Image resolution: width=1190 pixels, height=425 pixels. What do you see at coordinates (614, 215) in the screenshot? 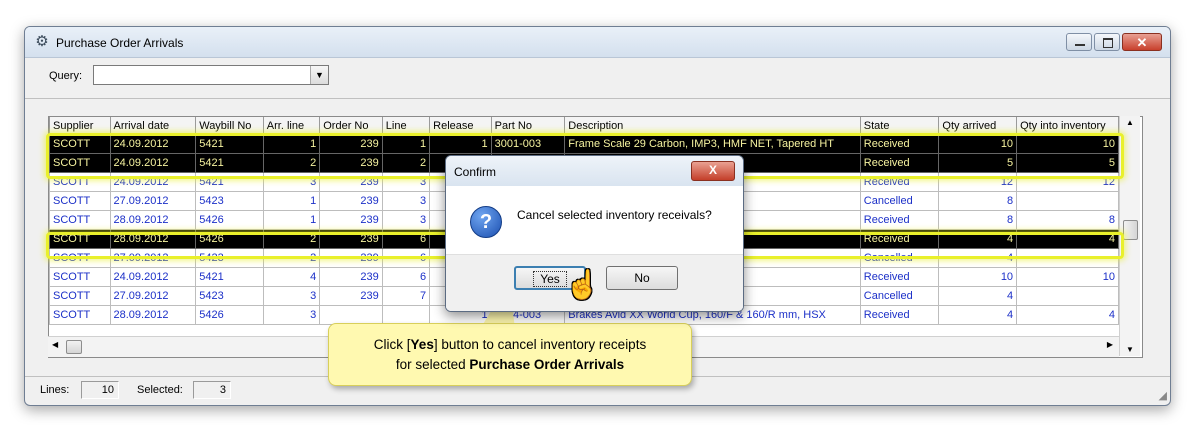
I see `dialog-message: Cancel selected inventory receivals?` at bounding box center [614, 215].